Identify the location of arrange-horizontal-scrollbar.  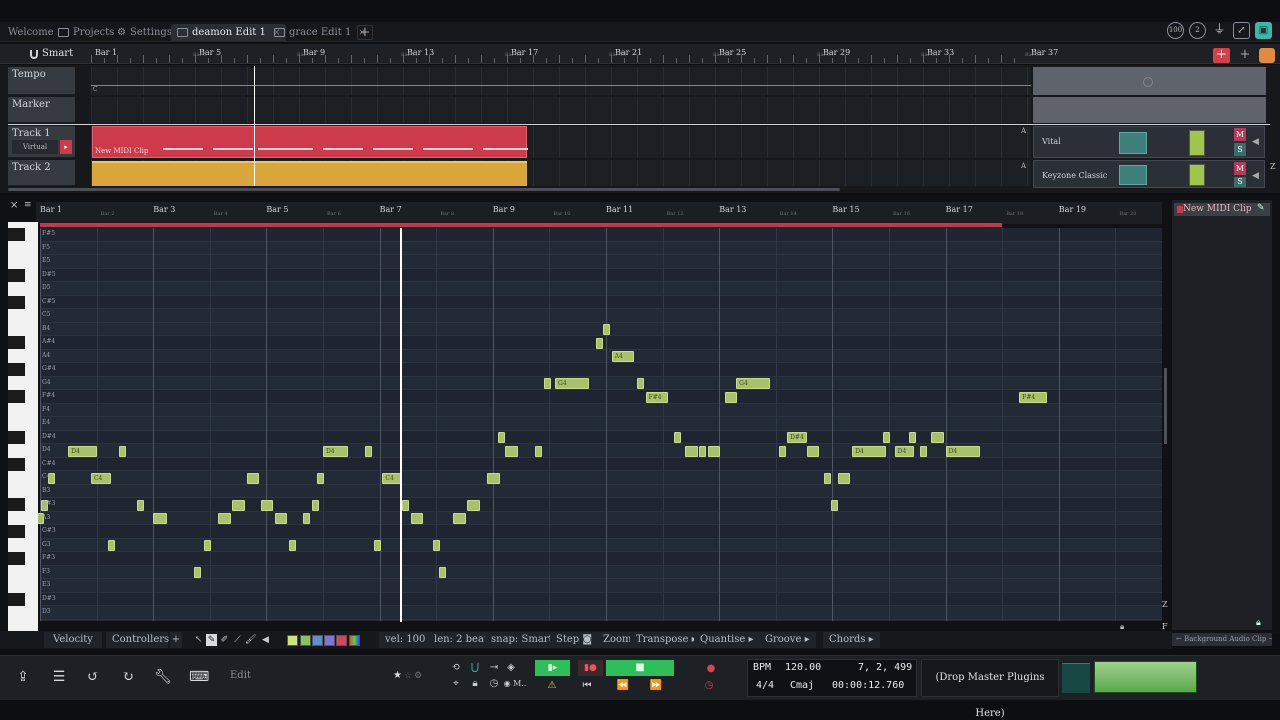
(424, 189).